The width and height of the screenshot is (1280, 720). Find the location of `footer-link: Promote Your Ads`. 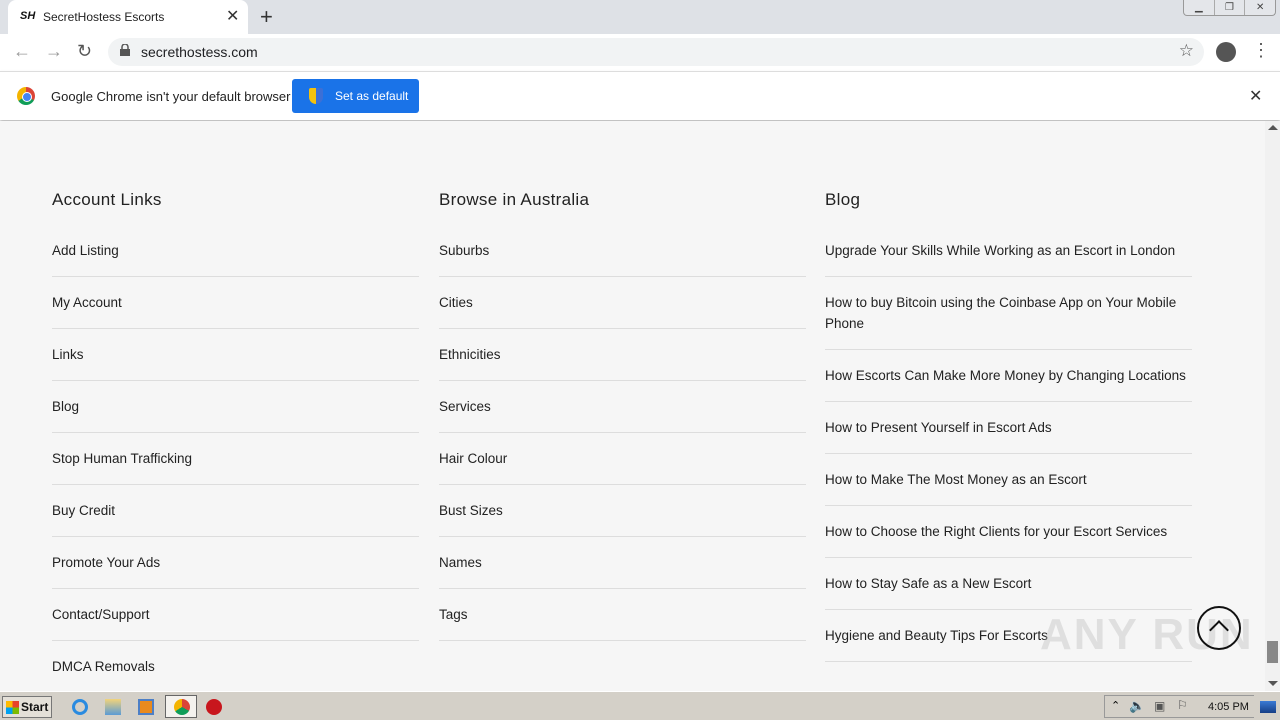

footer-link: Promote Your Ads is located at coordinates (235, 563).